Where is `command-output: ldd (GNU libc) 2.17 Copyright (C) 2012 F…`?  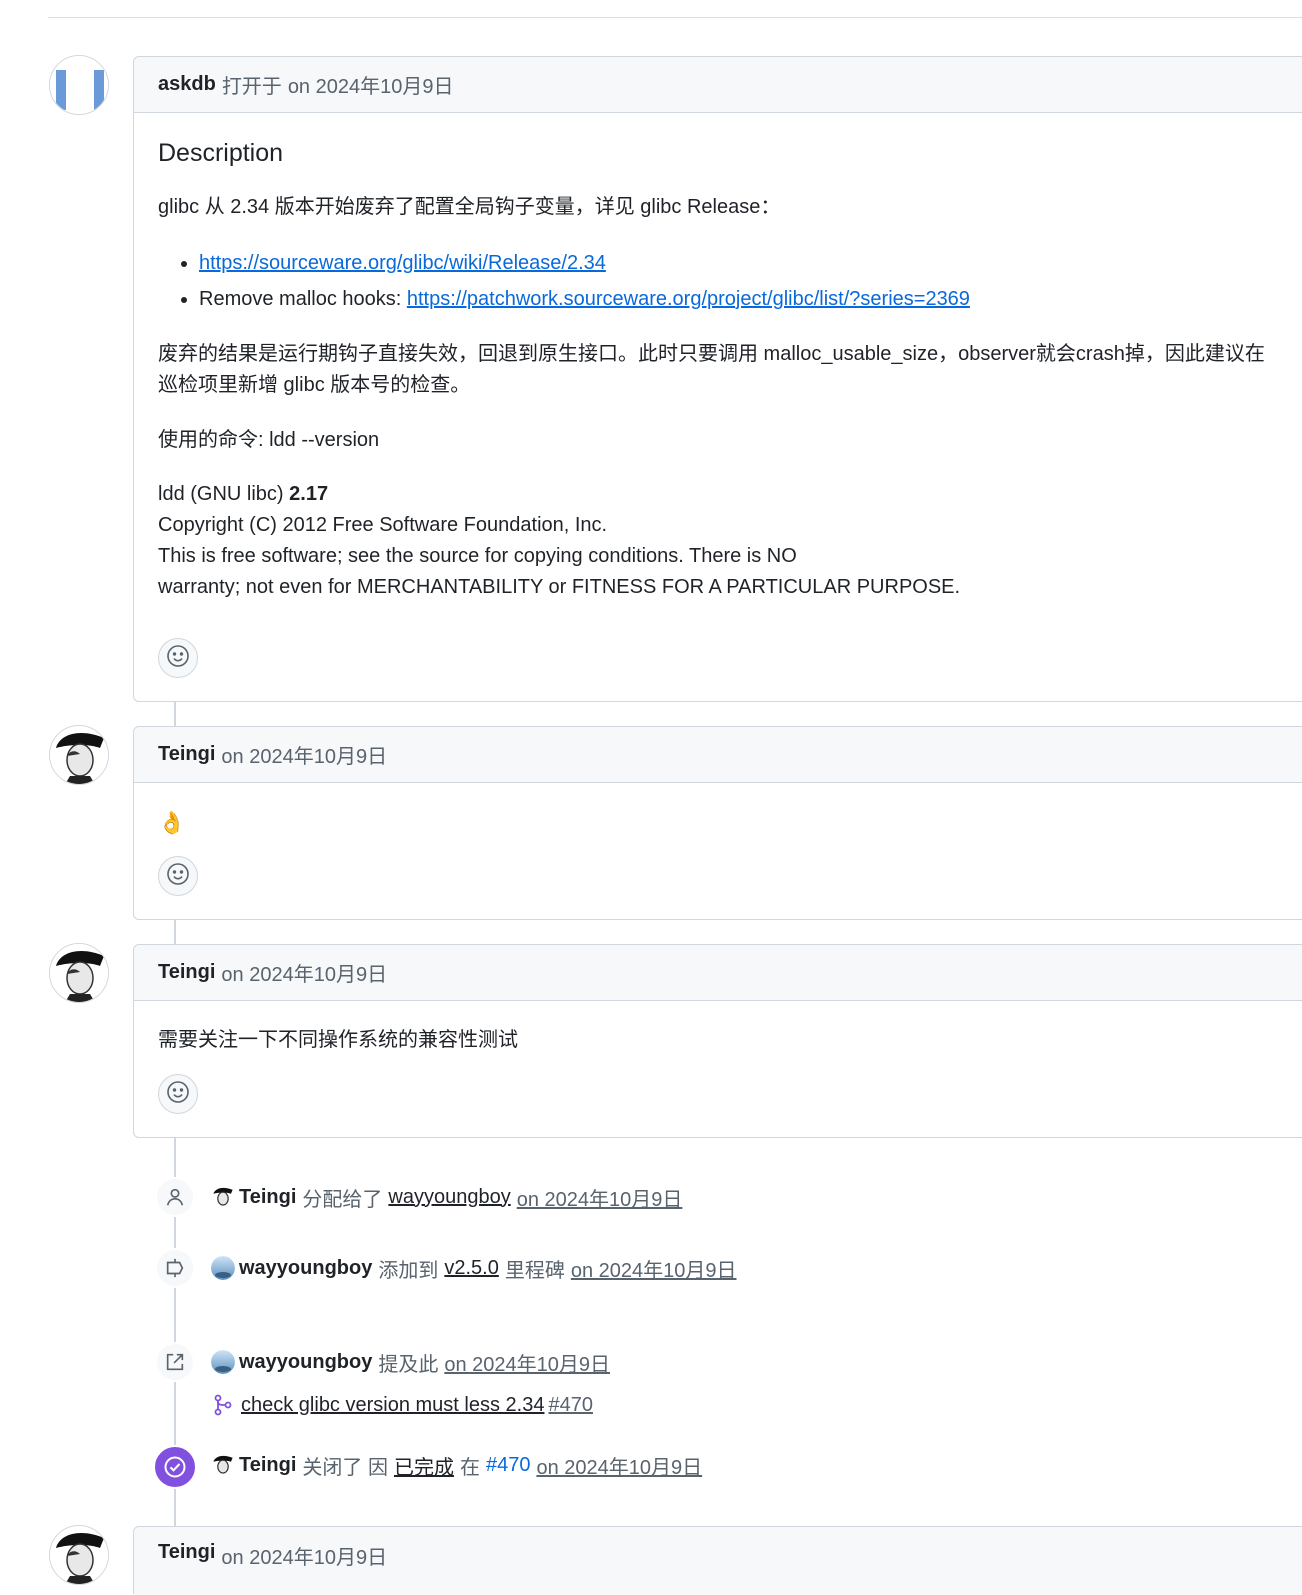 command-output: ldd (GNU libc) 2.17 Copyright (C) 2012 F… is located at coordinates (559, 540).